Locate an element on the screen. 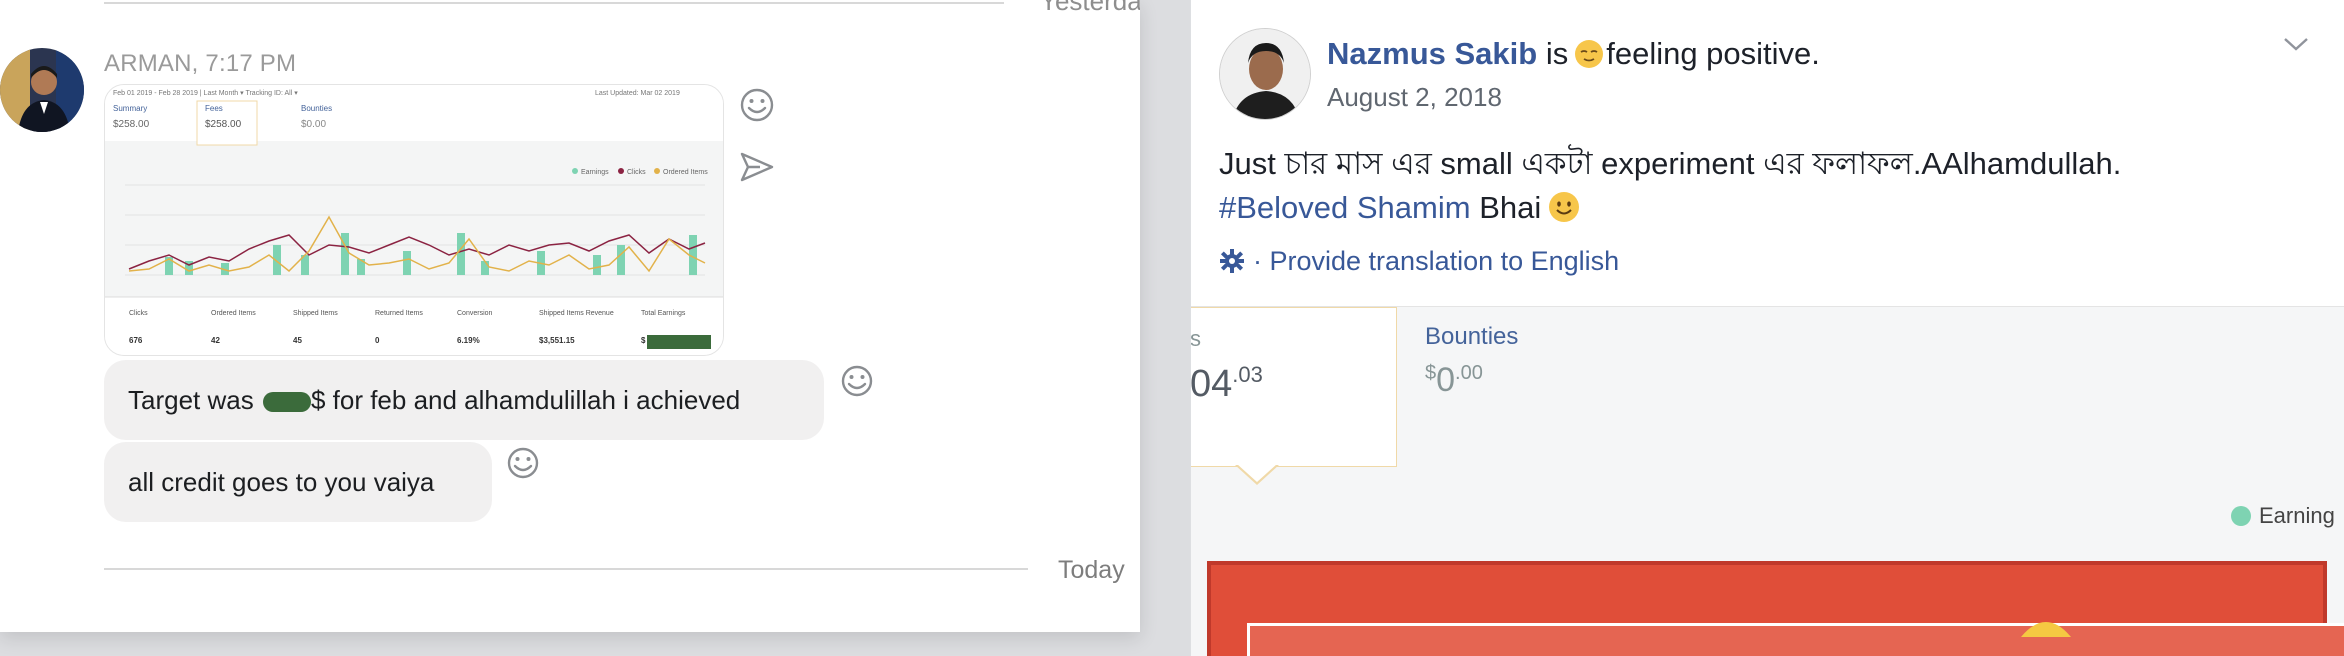 This screenshot has height=656, width=2344. avatar-arman is located at coordinates (42, 90).